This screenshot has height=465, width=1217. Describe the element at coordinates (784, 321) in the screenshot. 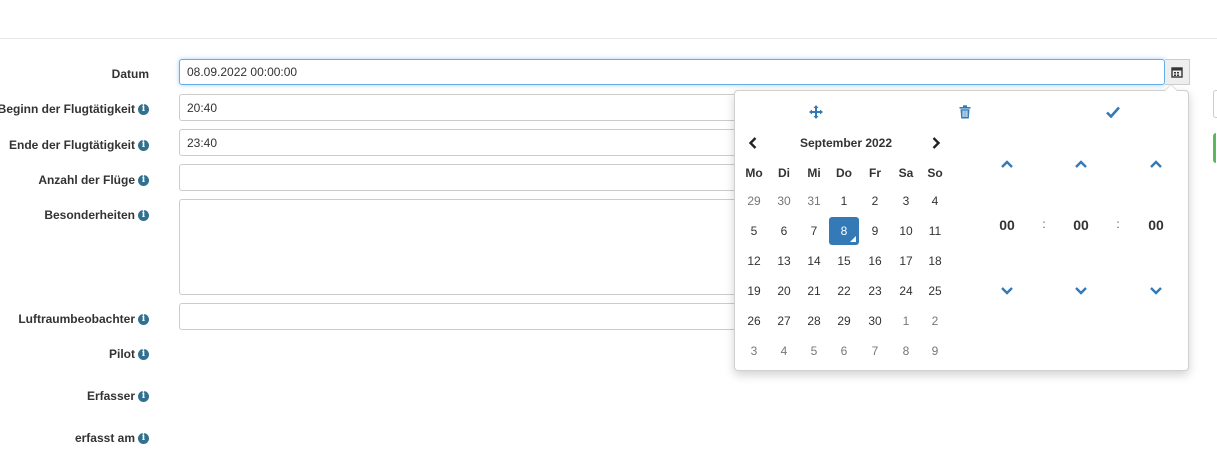

I see `calendar-day: 27` at that location.